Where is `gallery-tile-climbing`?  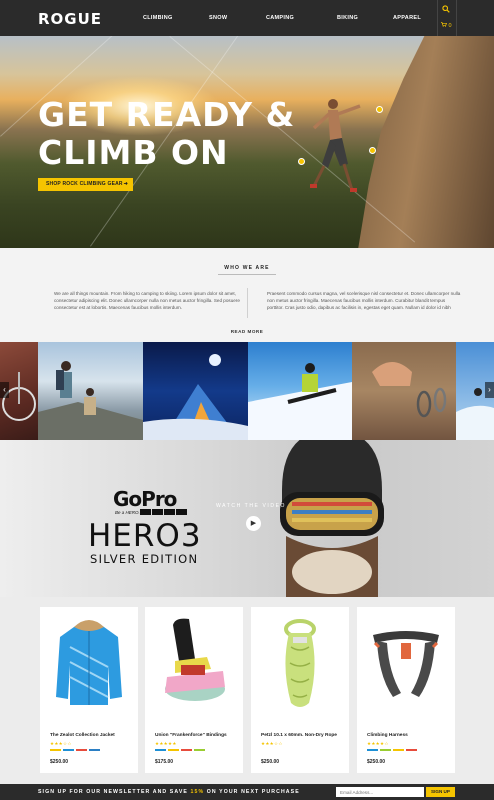 gallery-tile-climbing is located at coordinates (404, 391).